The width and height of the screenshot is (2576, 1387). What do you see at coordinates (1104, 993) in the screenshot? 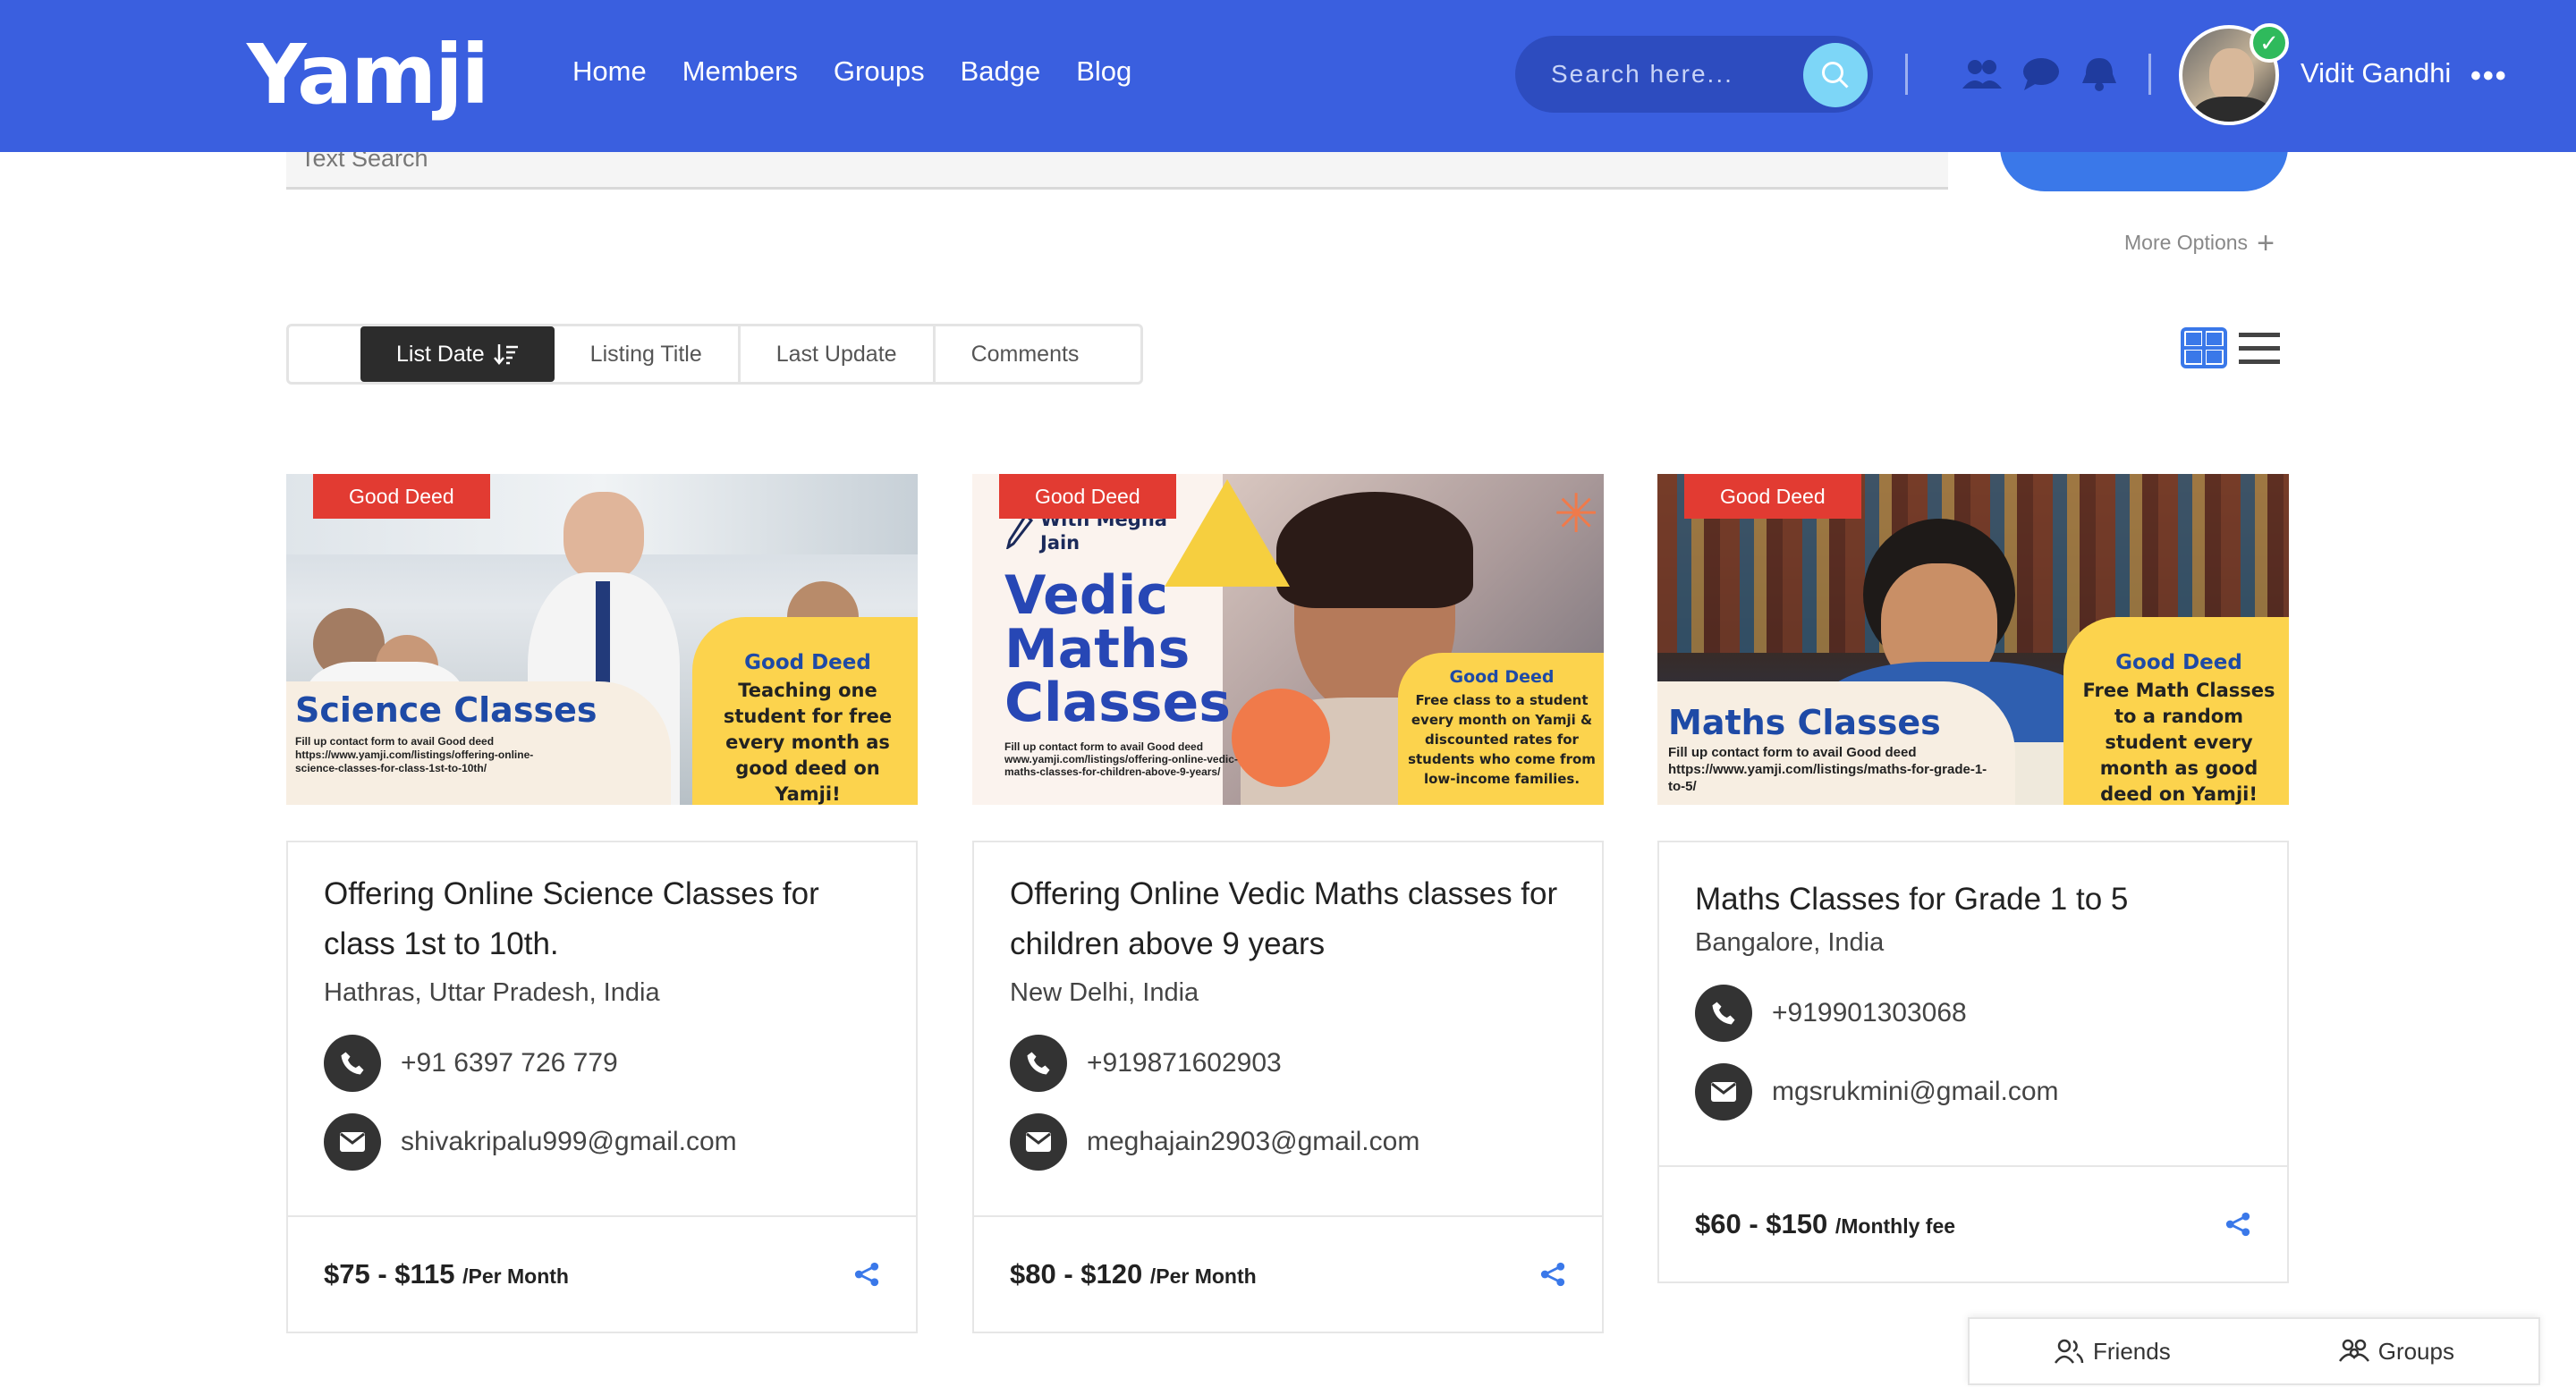
I see `listing-location: New Delhi, India` at bounding box center [1104, 993].